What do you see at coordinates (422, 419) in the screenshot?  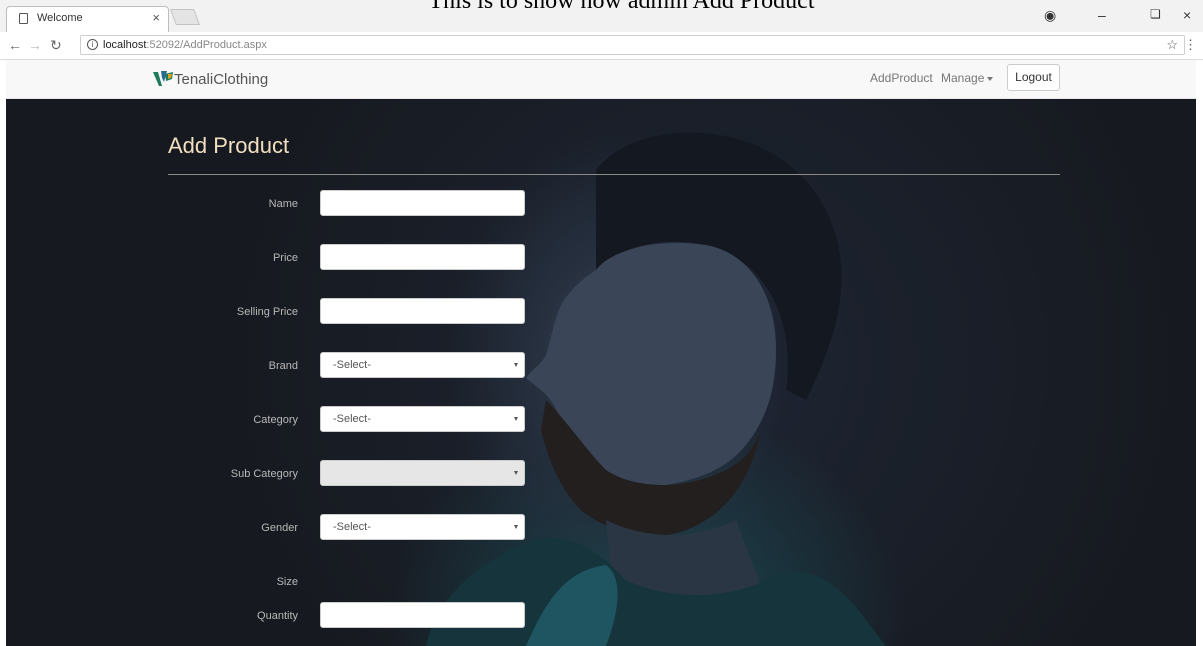 I see `category-select: -Select-` at bounding box center [422, 419].